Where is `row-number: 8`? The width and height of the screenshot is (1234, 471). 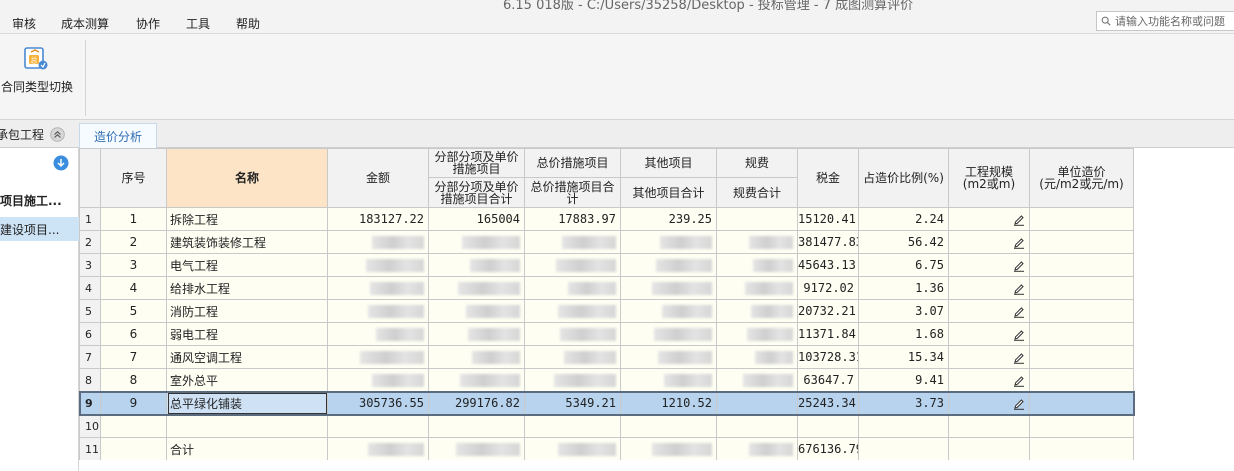 row-number: 8 is located at coordinates (90, 380).